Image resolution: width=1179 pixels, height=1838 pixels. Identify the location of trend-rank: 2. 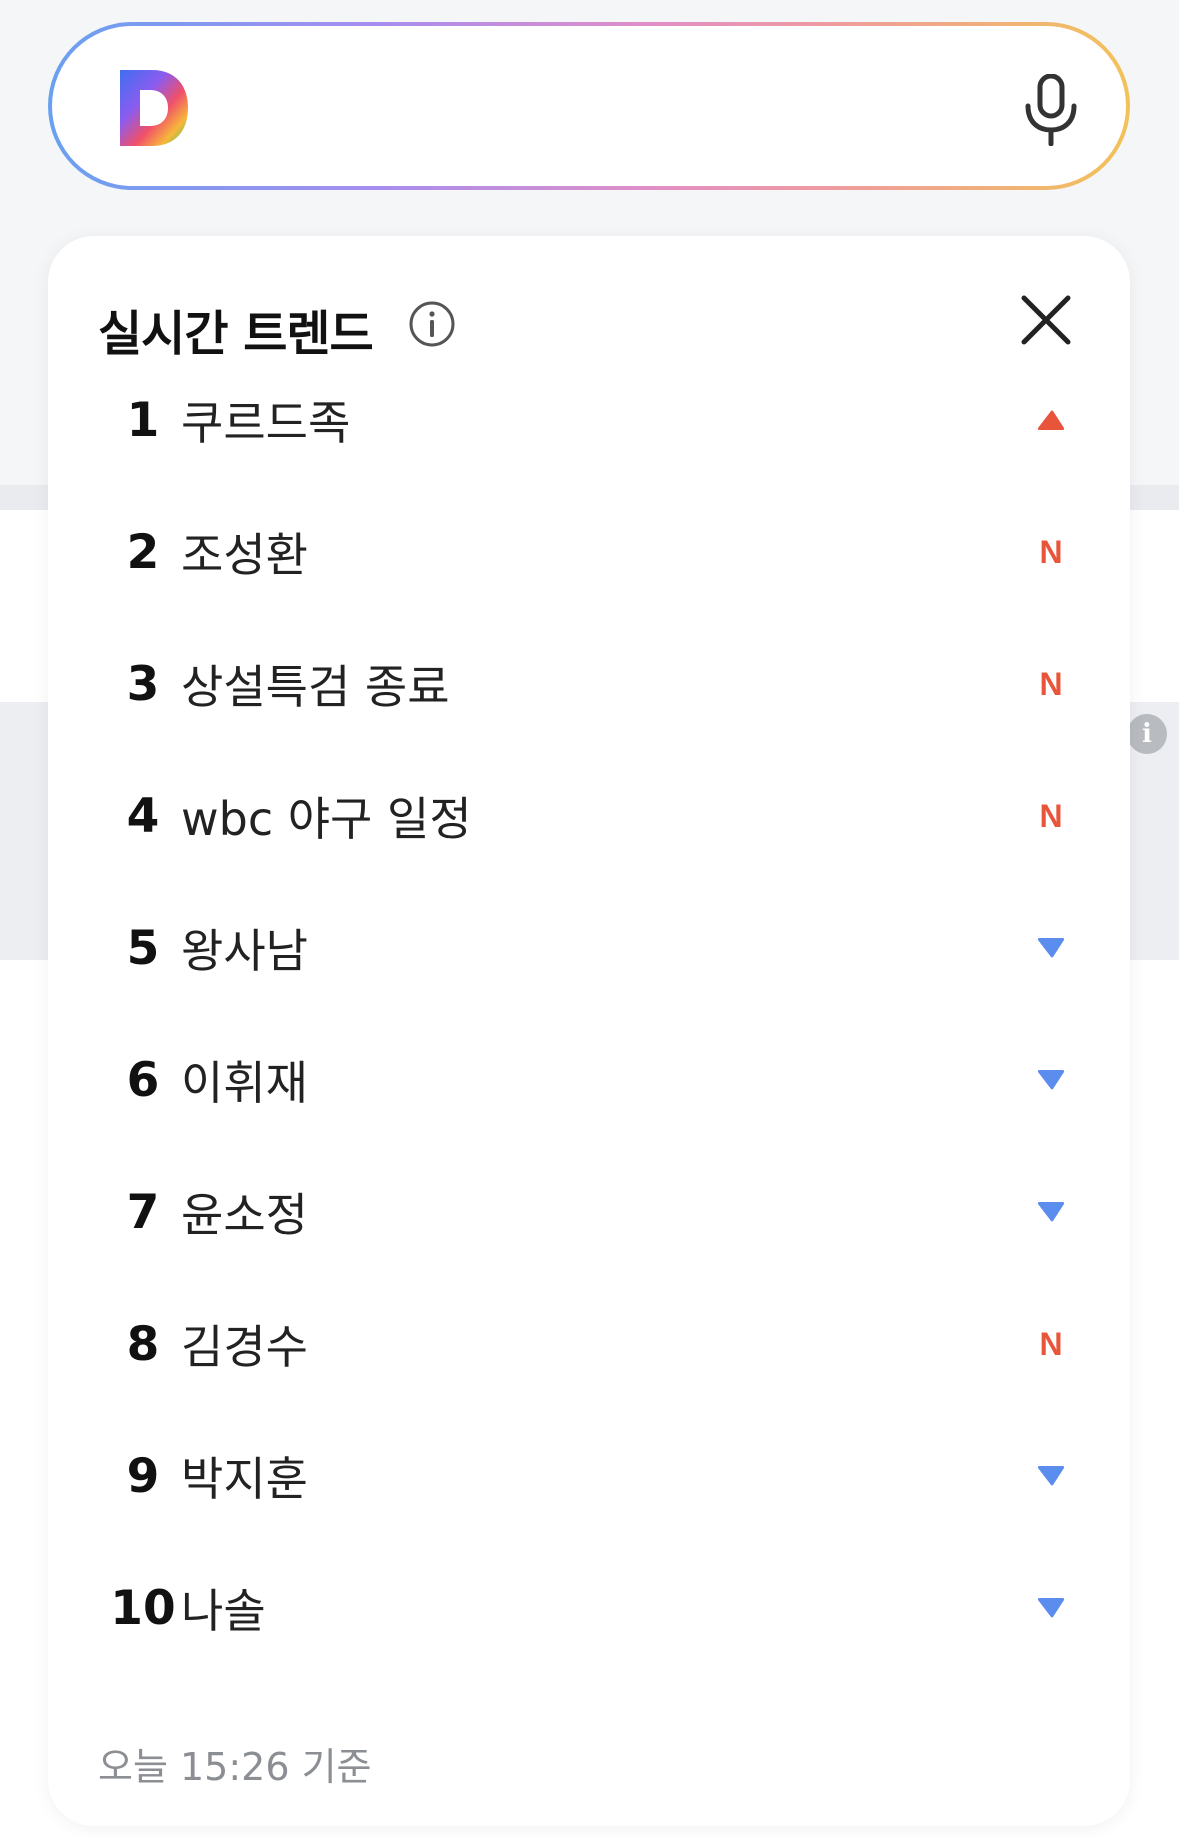
(143, 552).